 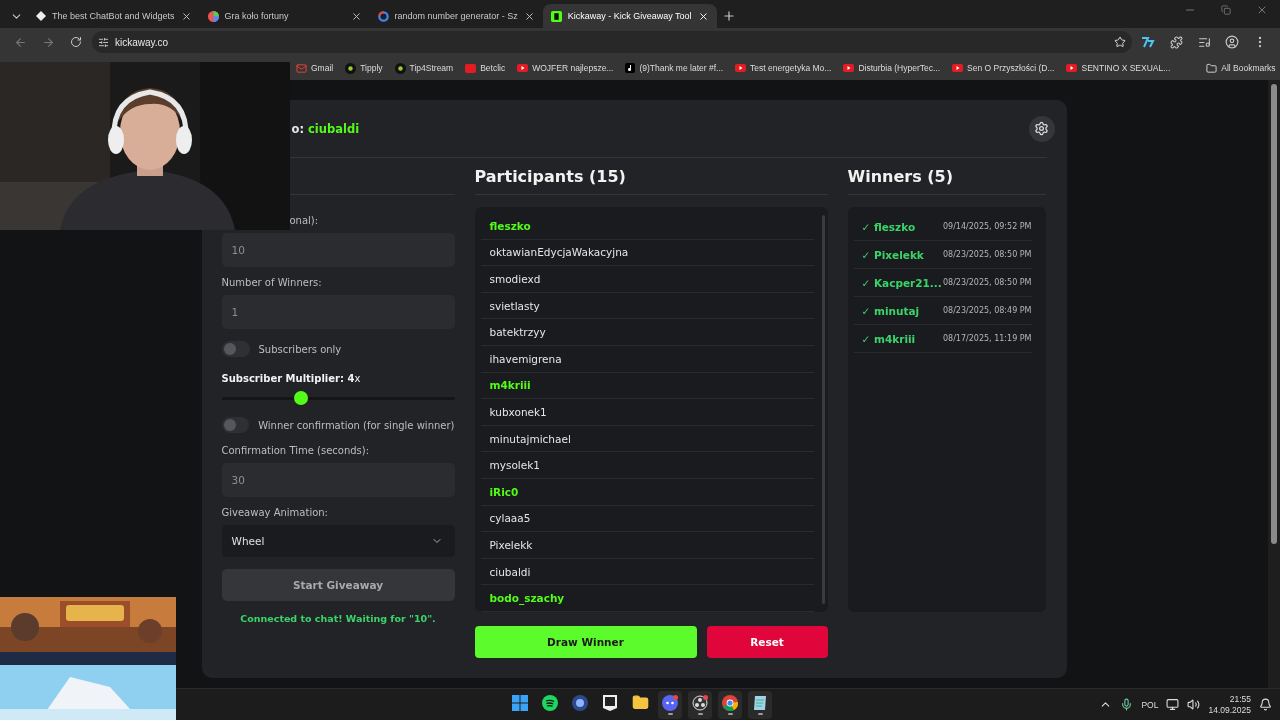 I want to click on forward-arrow-icon, so click(x=48, y=42).